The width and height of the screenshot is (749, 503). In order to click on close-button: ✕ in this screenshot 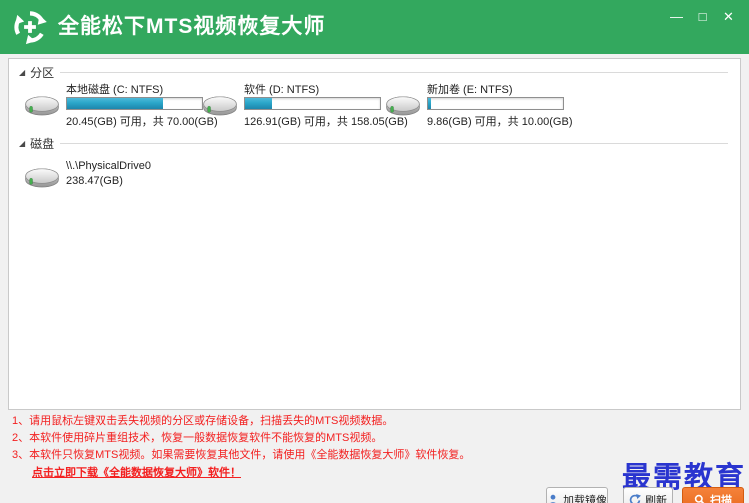, I will do `click(728, 17)`.